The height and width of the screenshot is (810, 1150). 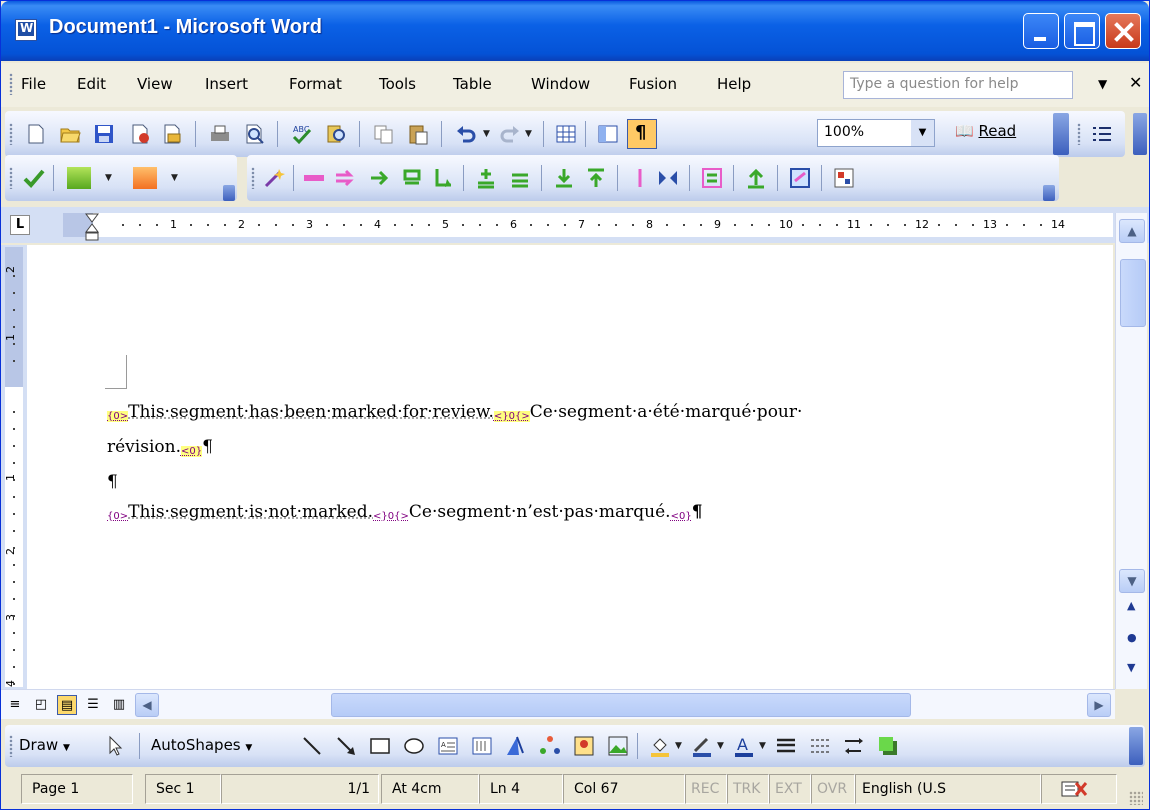 What do you see at coordinates (15, 705) in the screenshot?
I see `normal-view-icon: ≡` at bounding box center [15, 705].